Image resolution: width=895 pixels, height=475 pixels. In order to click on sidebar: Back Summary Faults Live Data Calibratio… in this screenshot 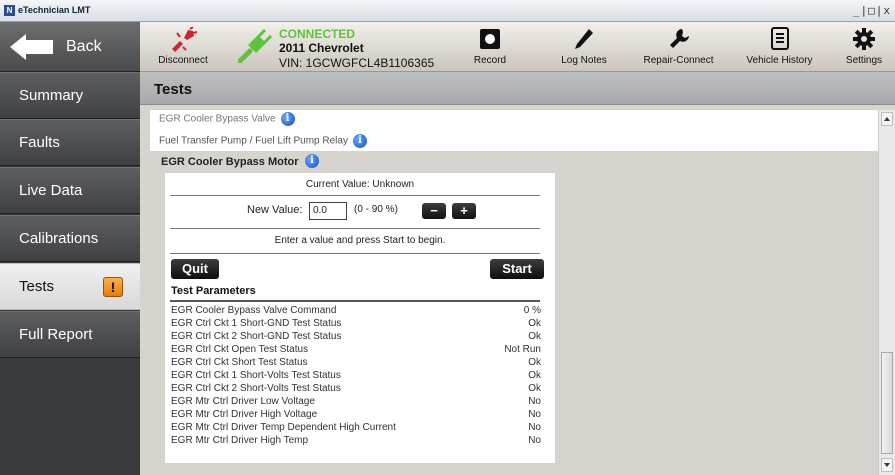, I will do `click(70, 248)`.